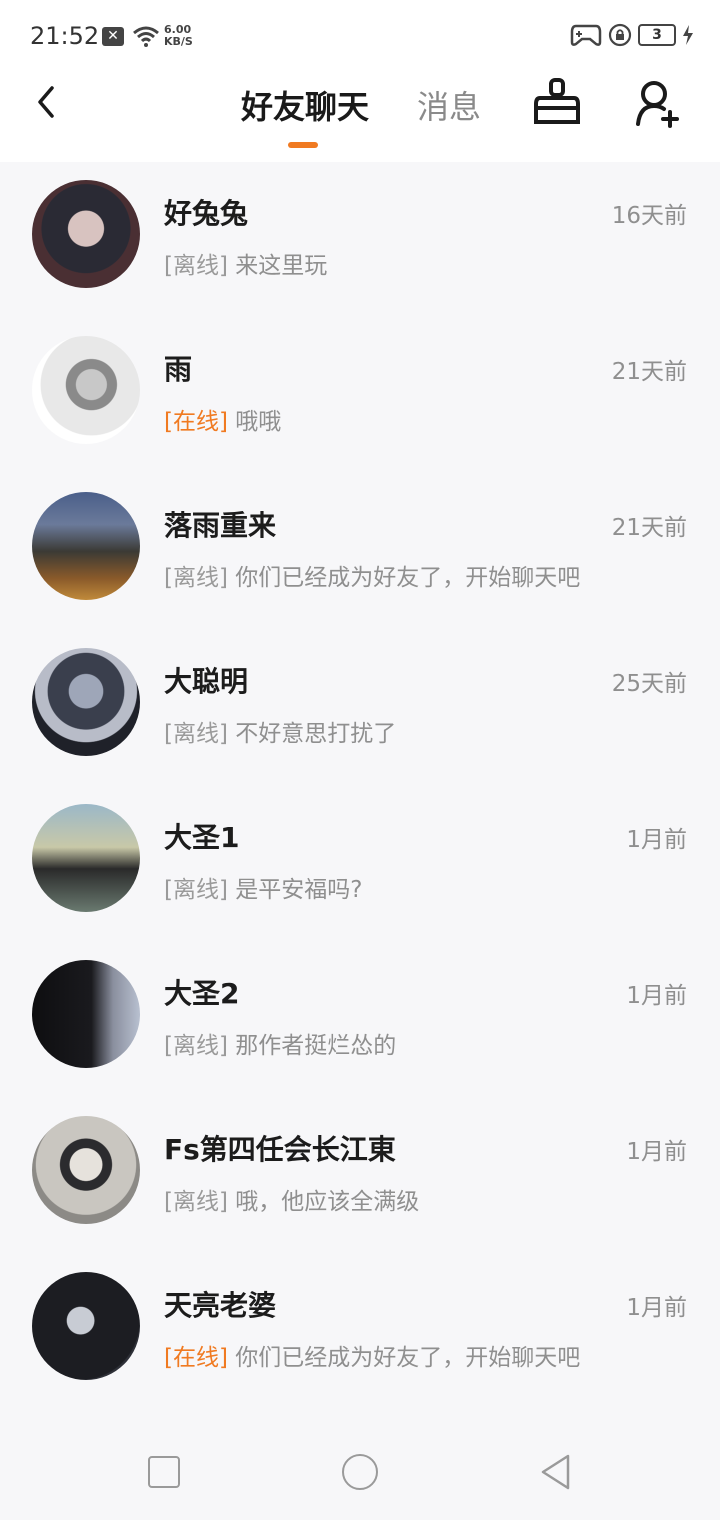 The image size is (720, 1520). I want to click on message-preview: [离线] 不好意思打扰了, so click(280, 731).